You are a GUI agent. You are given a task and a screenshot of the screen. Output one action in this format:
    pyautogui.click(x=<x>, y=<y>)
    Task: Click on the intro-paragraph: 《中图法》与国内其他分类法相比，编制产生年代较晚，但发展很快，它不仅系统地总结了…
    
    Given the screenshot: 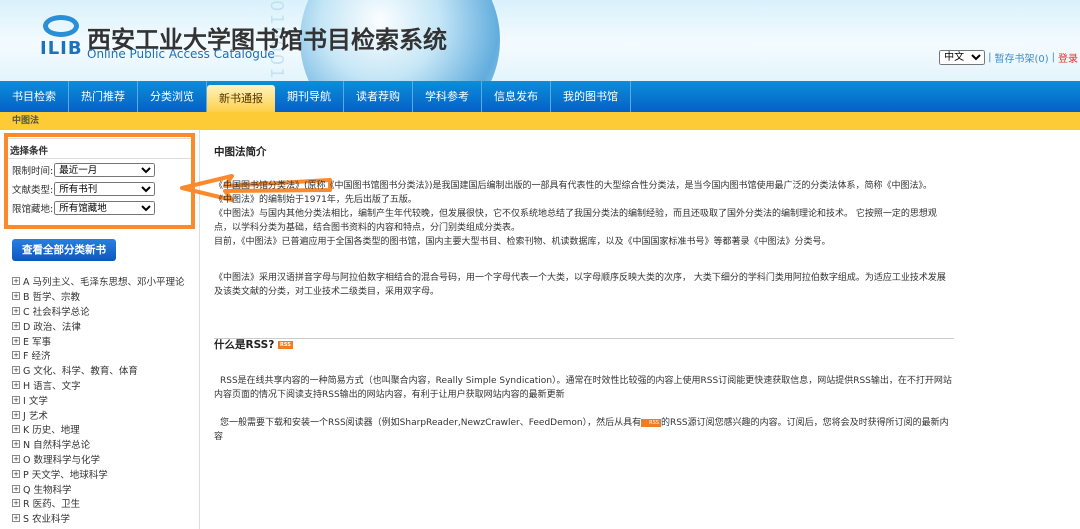 What is the action you would take?
    pyautogui.click(x=575, y=221)
    